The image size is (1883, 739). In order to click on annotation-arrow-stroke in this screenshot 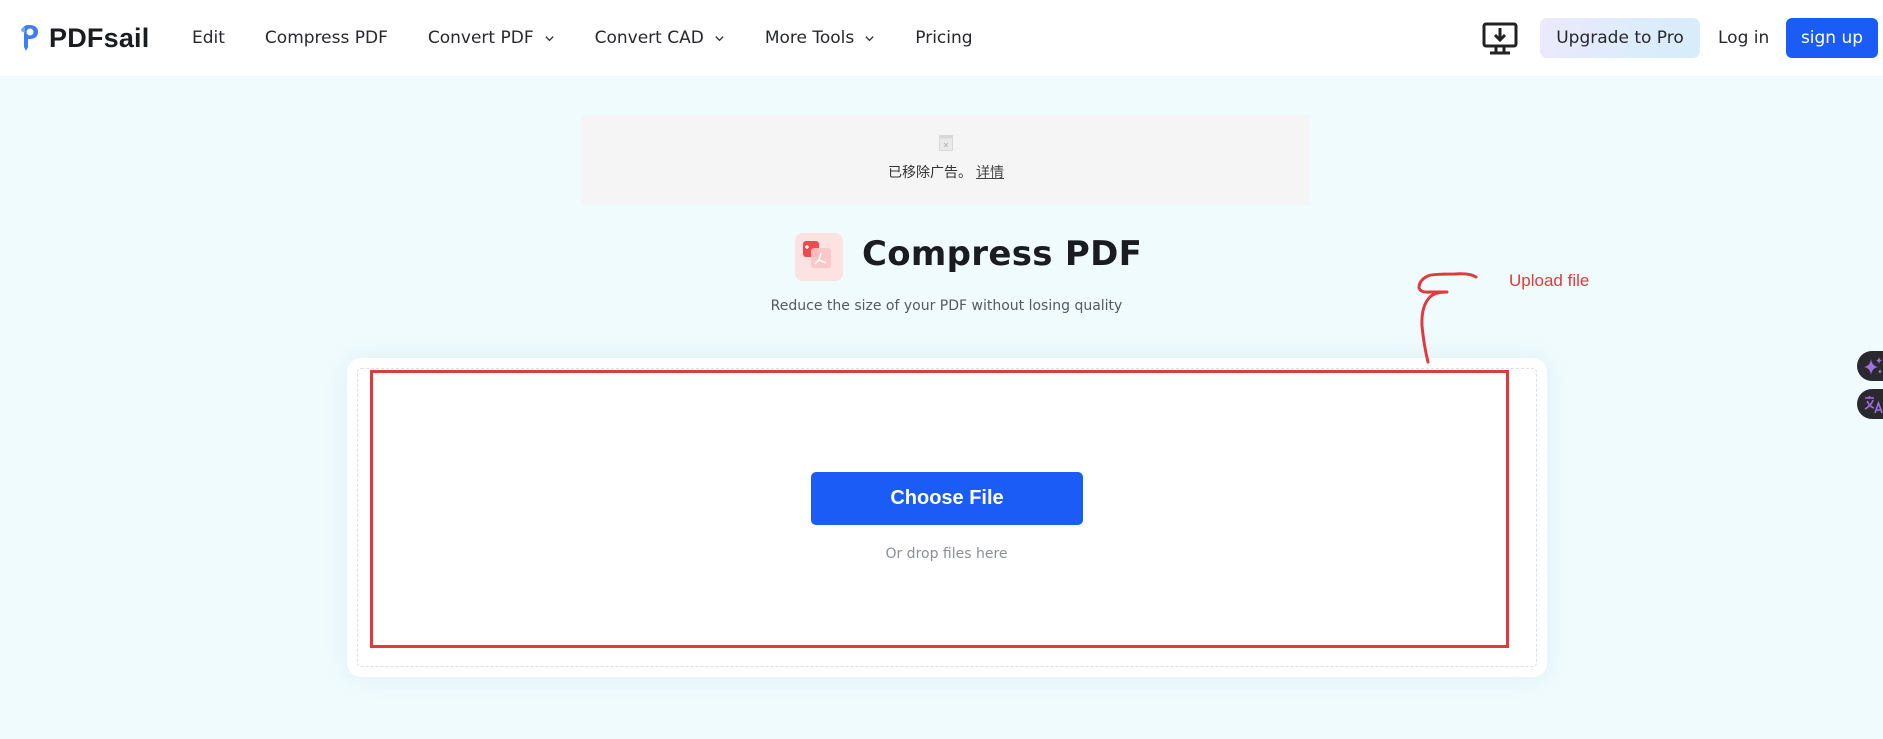, I will do `click(1447, 318)`.